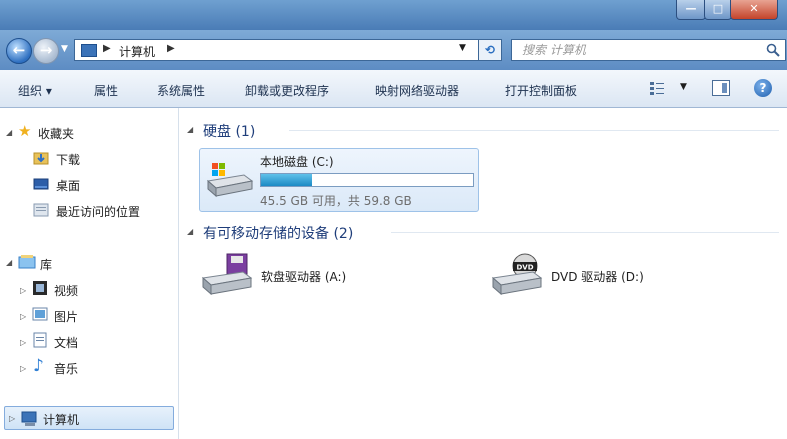 The width and height of the screenshot is (787, 439). Describe the element at coordinates (41, 158) in the screenshot. I see `downloads-folder-icon` at that location.